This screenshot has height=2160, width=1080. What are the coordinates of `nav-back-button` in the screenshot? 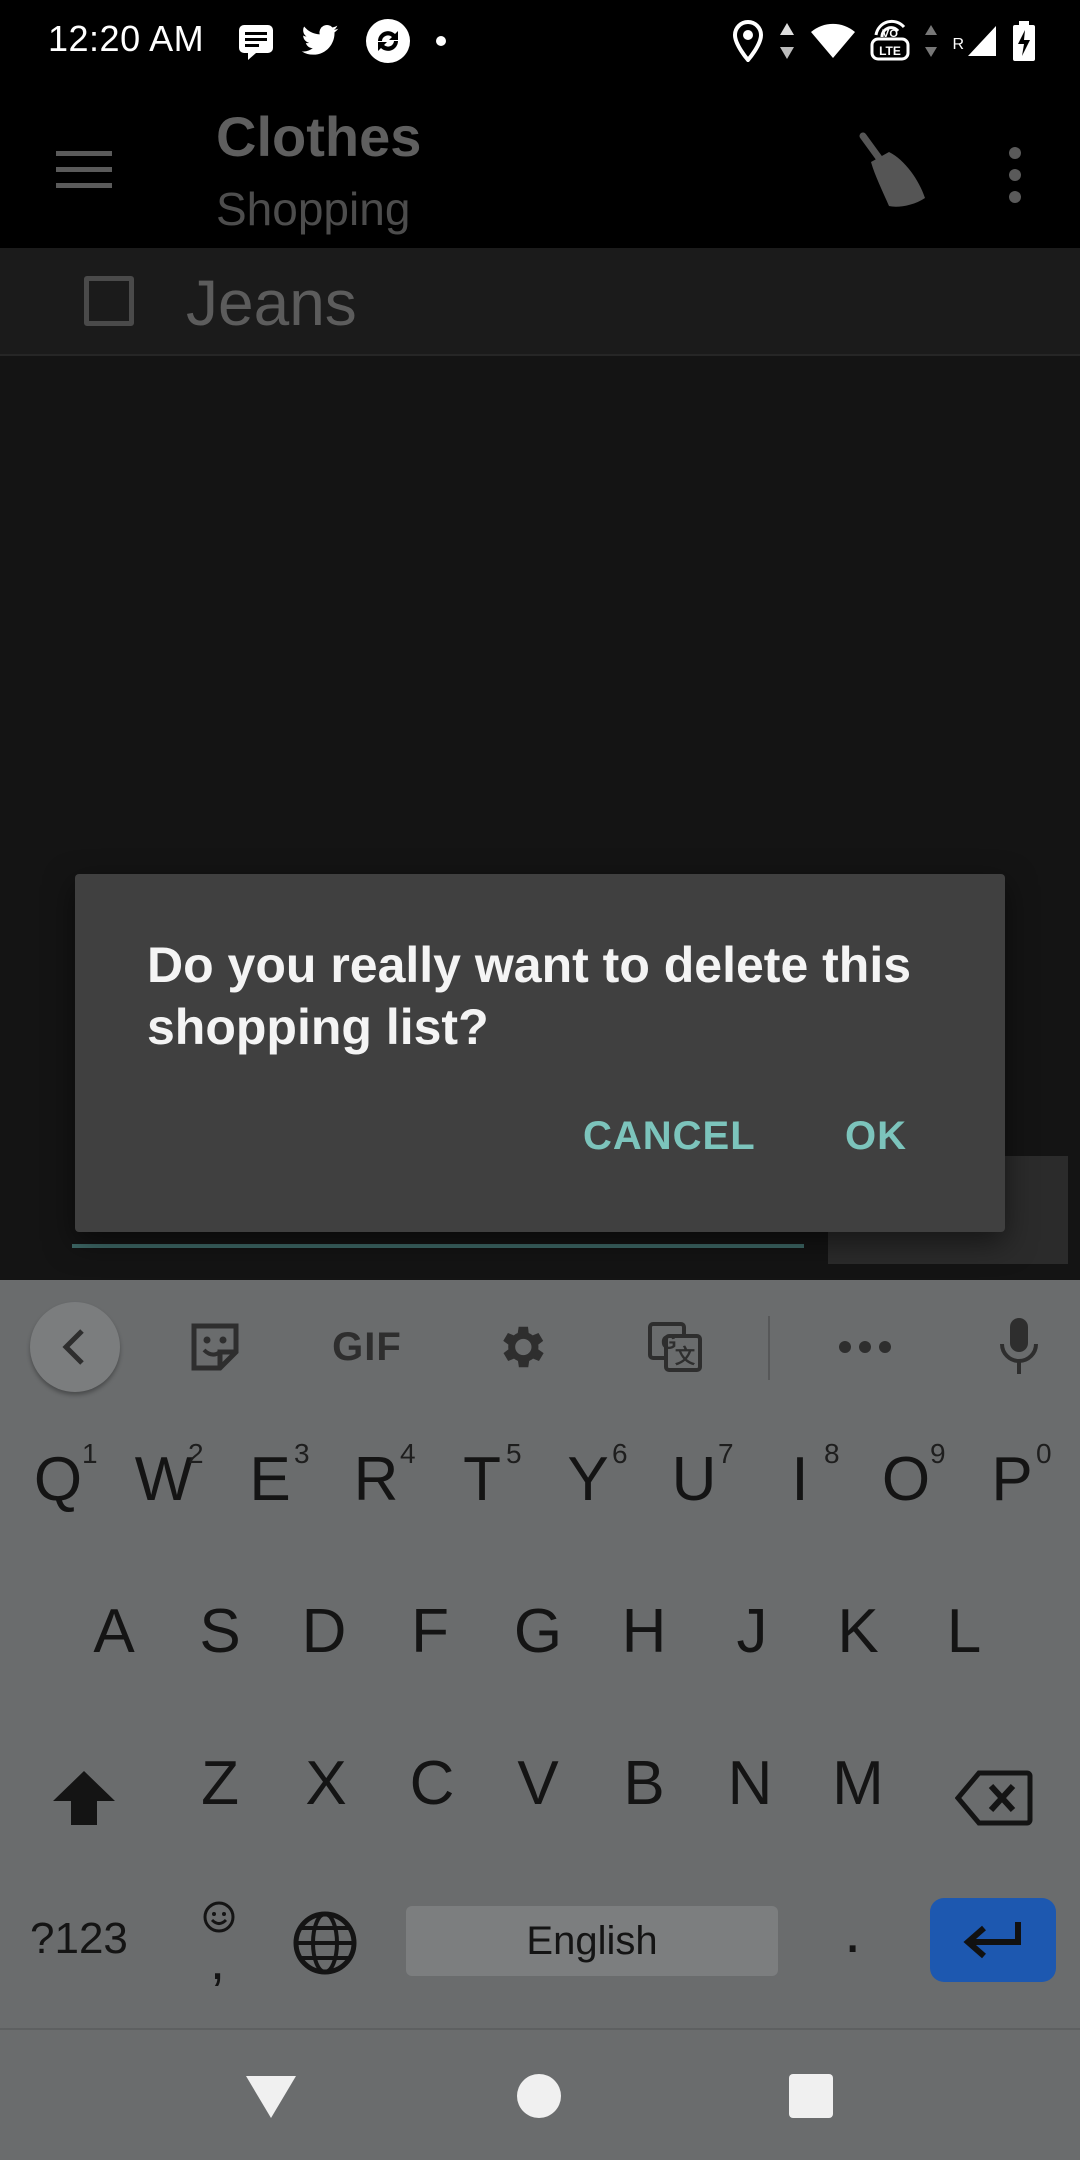 It's located at (271, 2096).